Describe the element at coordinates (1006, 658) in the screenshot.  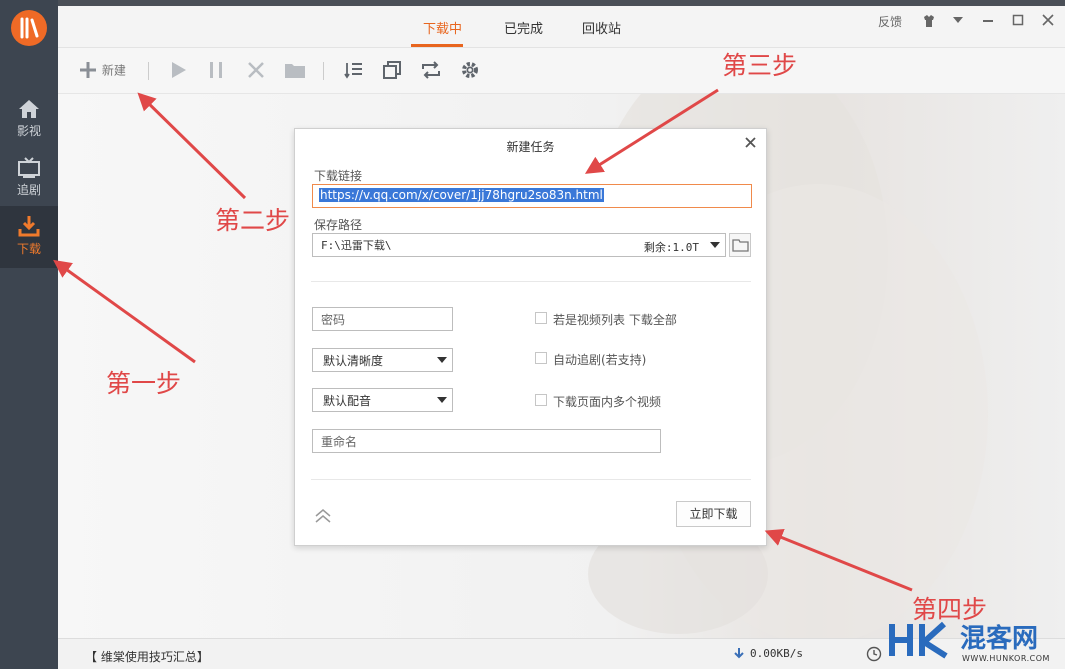
I see `watermark-url: WWW.HUNKOR.COM` at that location.